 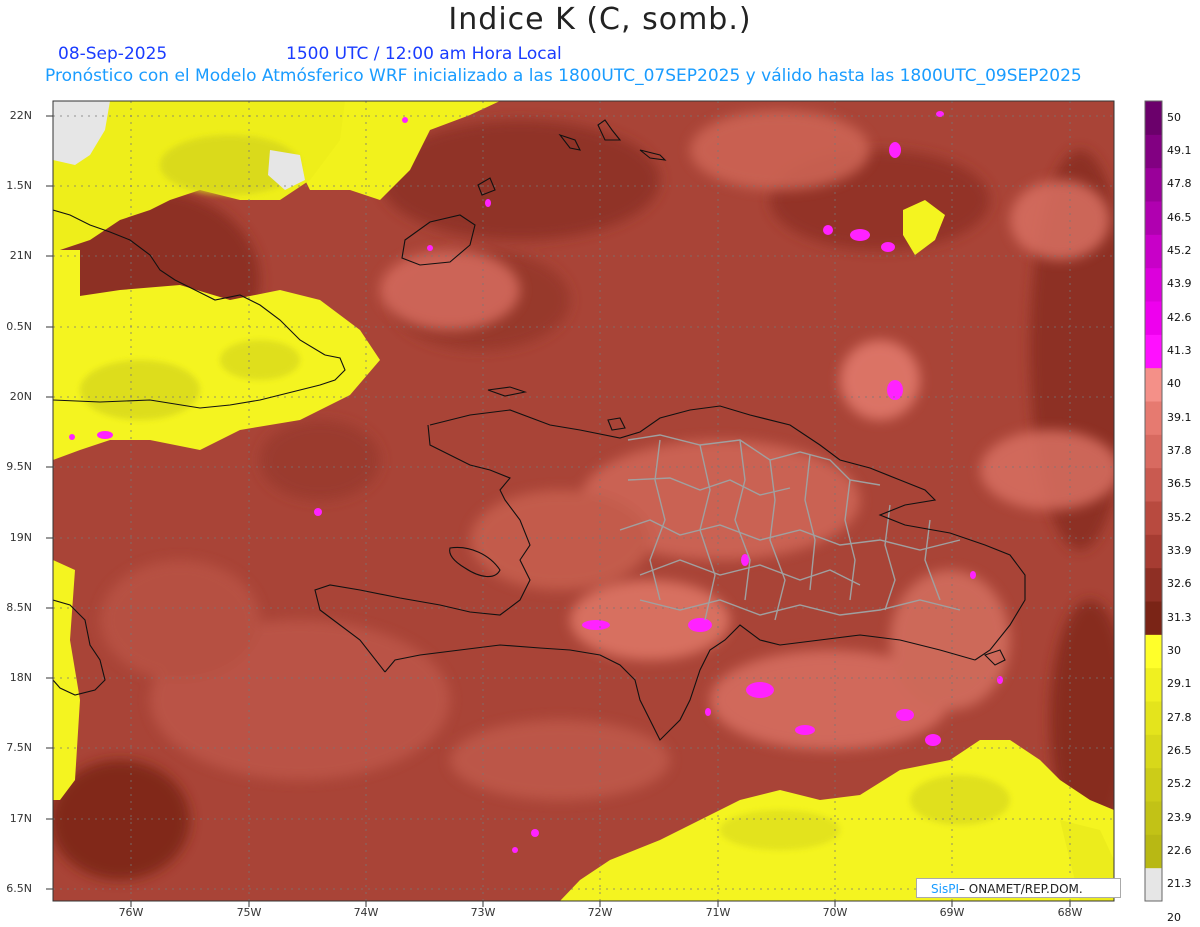 What do you see at coordinates (1179, 184) in the screenshot?
I see `colorbar-label: 47.8` at bounding box center [1179, 184].